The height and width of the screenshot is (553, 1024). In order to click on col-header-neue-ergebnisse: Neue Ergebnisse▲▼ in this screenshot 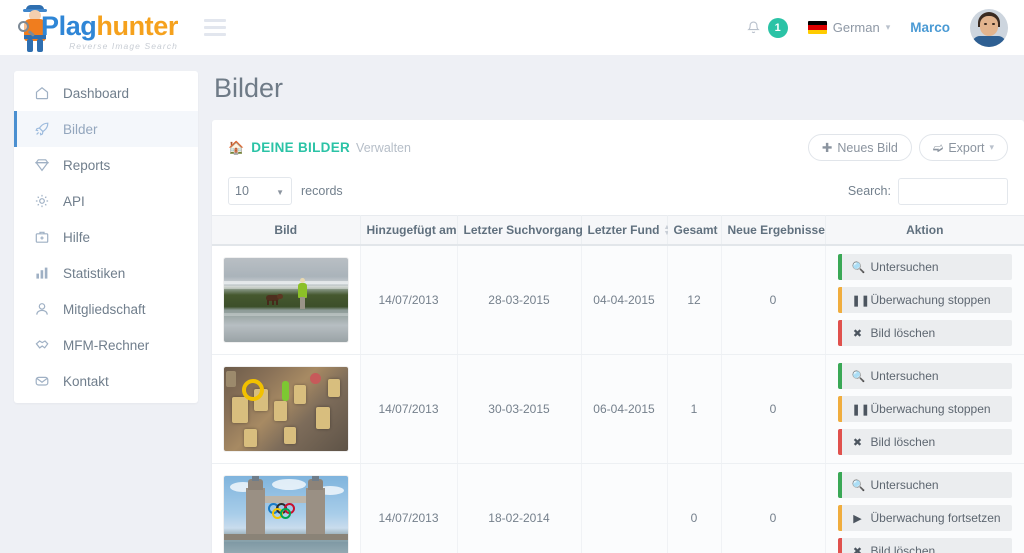, I will do `click(778, 230)`.